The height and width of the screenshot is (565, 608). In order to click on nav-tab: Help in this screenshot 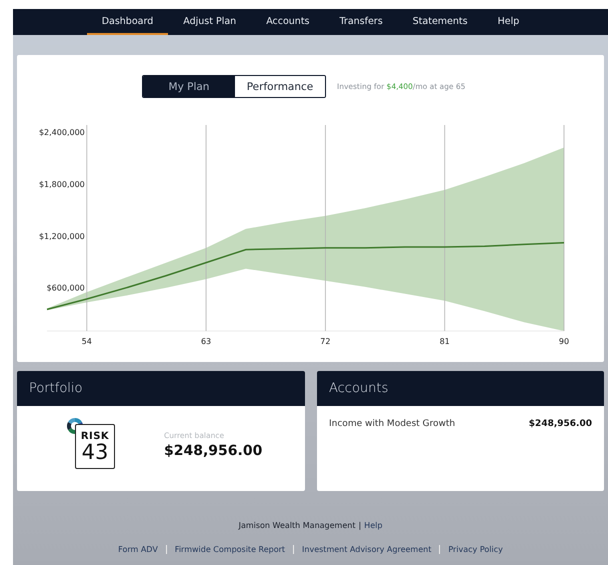, I will do `click(508, 22)`.